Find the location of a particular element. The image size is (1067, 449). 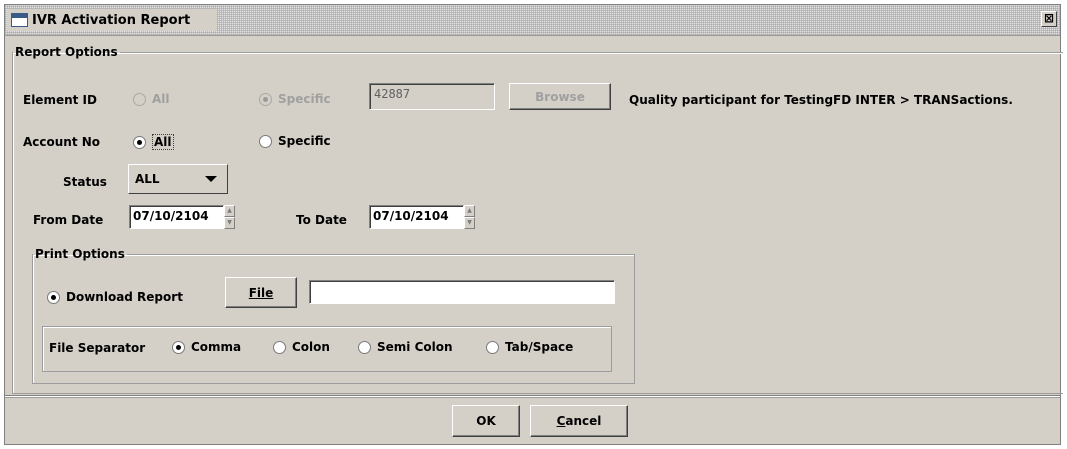

separator-tabspace-radio: Tab/Space is located at coordinates (529, 347).